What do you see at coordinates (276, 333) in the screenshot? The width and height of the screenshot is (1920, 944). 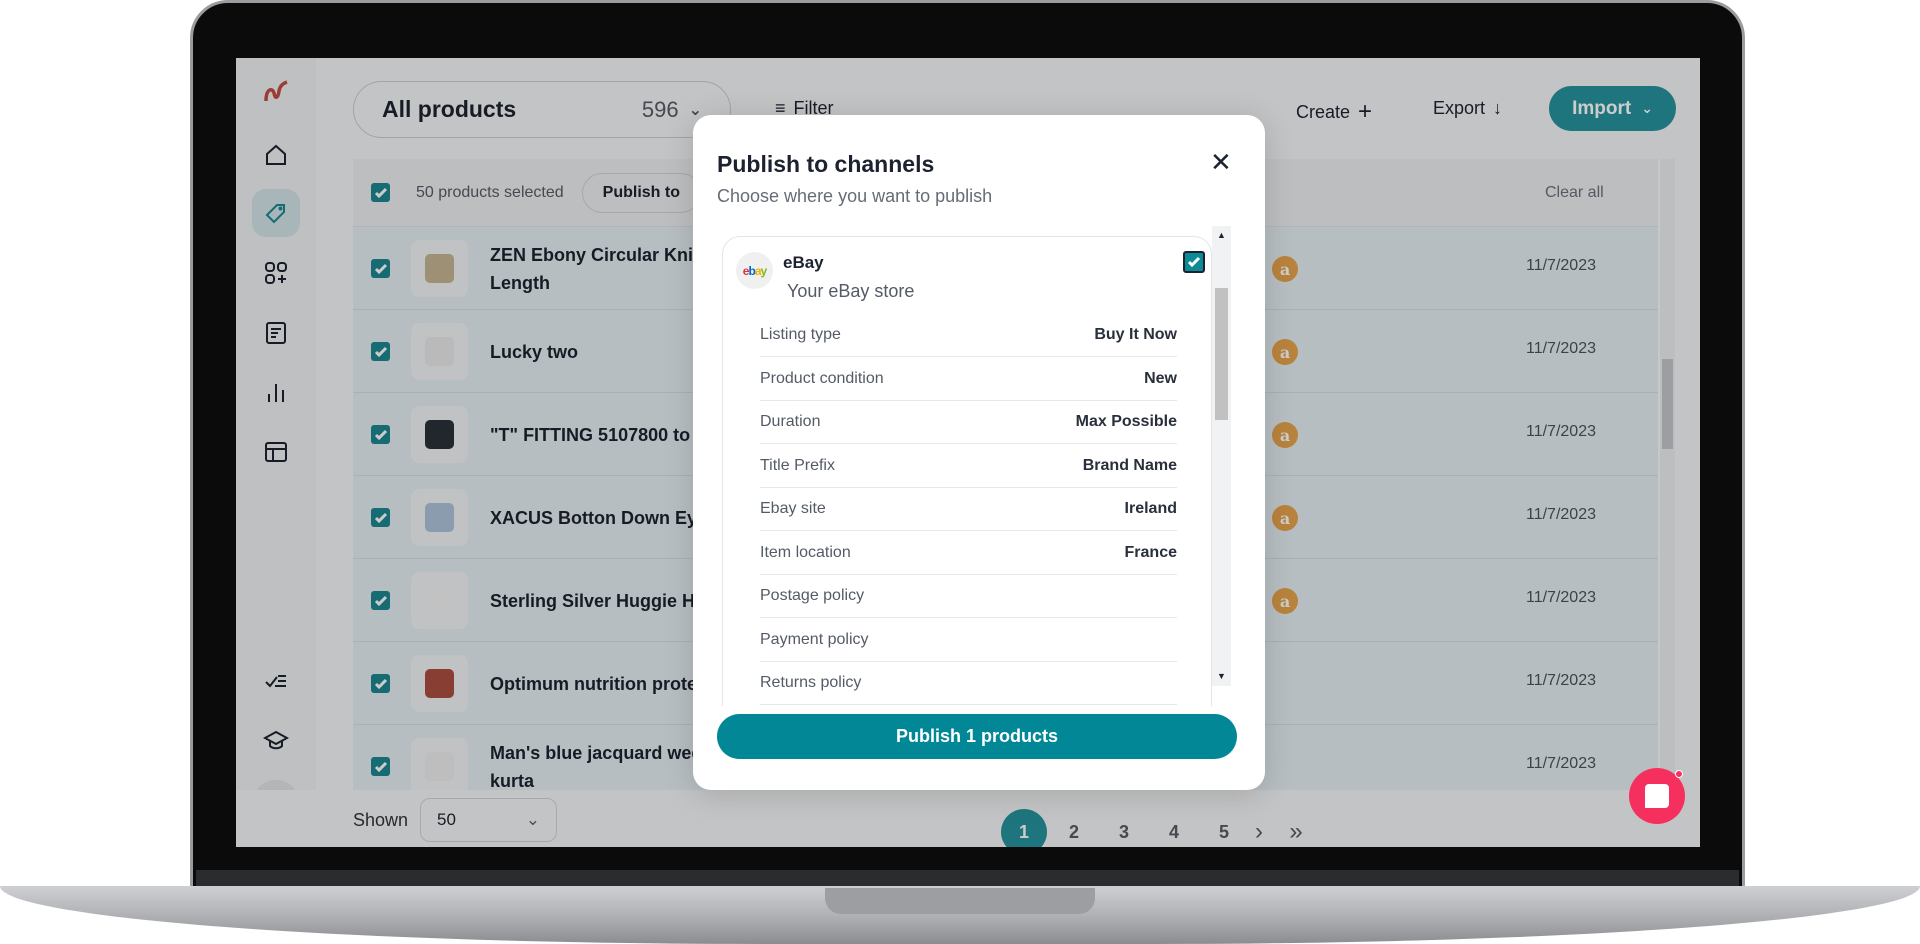 I see `document-icon` at bounding box center [276, 333].